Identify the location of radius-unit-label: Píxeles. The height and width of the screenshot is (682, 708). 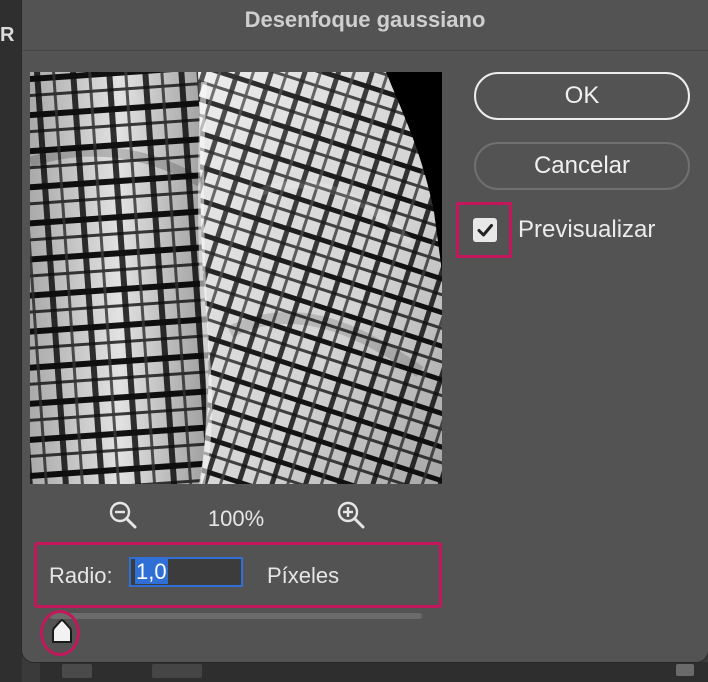
(303, 575).